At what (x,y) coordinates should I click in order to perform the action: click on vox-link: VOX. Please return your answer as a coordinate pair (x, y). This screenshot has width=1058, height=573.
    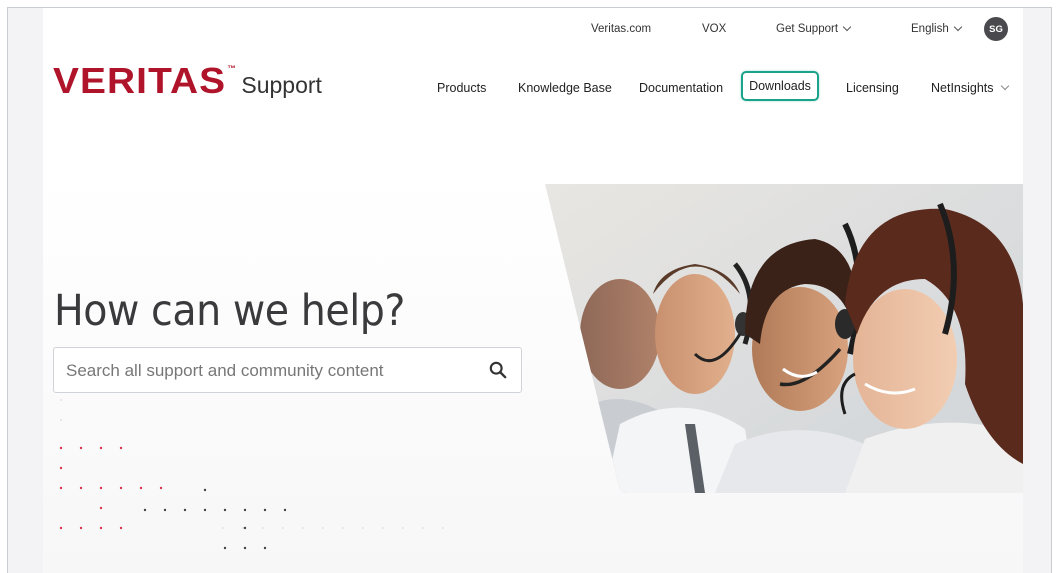
    Looking at the image, I should click on (714, 29).